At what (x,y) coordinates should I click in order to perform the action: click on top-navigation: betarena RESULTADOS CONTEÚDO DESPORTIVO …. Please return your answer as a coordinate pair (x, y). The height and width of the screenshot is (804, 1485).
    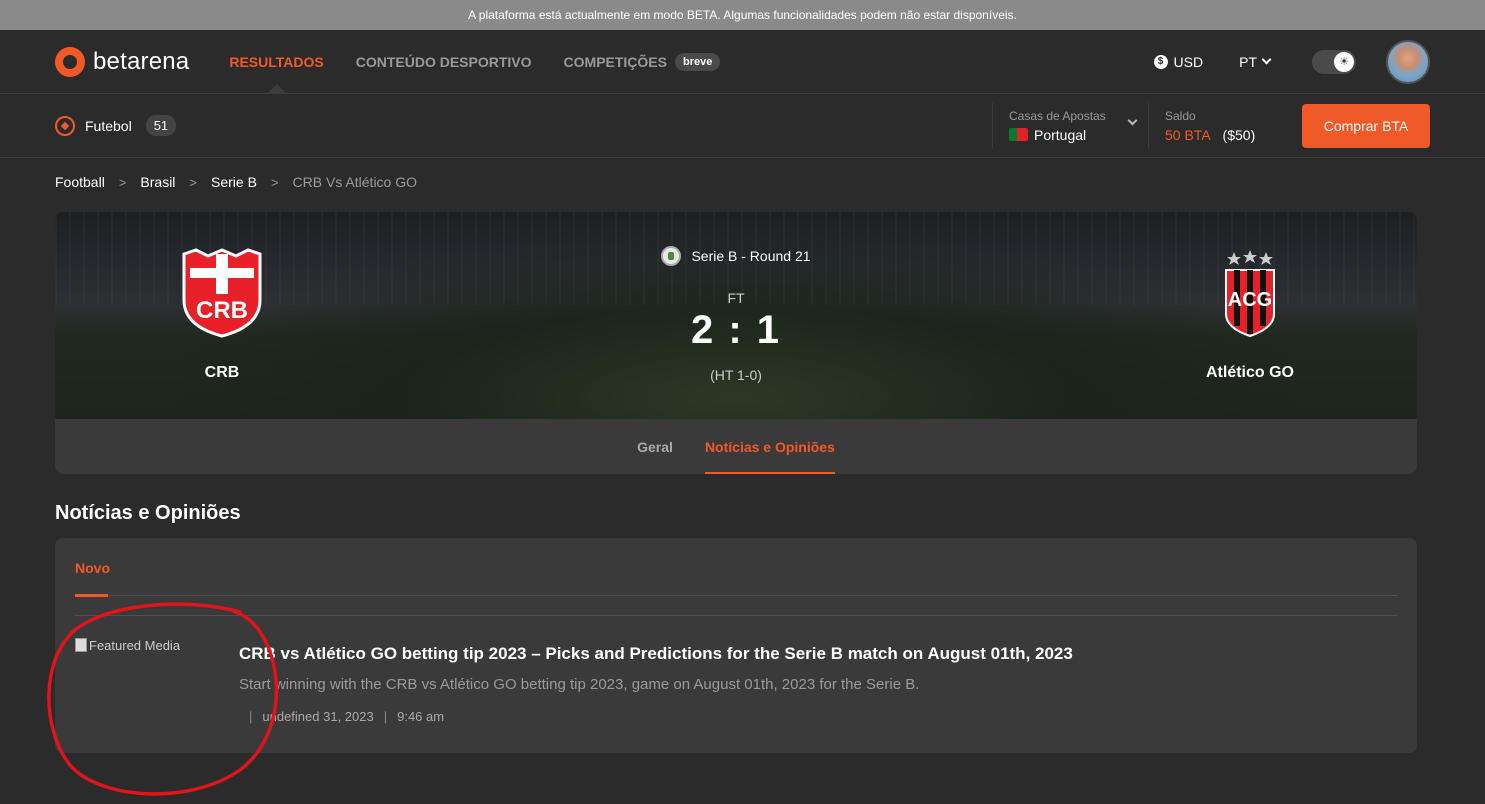
    Looking at the image, I should click on (742, 62).